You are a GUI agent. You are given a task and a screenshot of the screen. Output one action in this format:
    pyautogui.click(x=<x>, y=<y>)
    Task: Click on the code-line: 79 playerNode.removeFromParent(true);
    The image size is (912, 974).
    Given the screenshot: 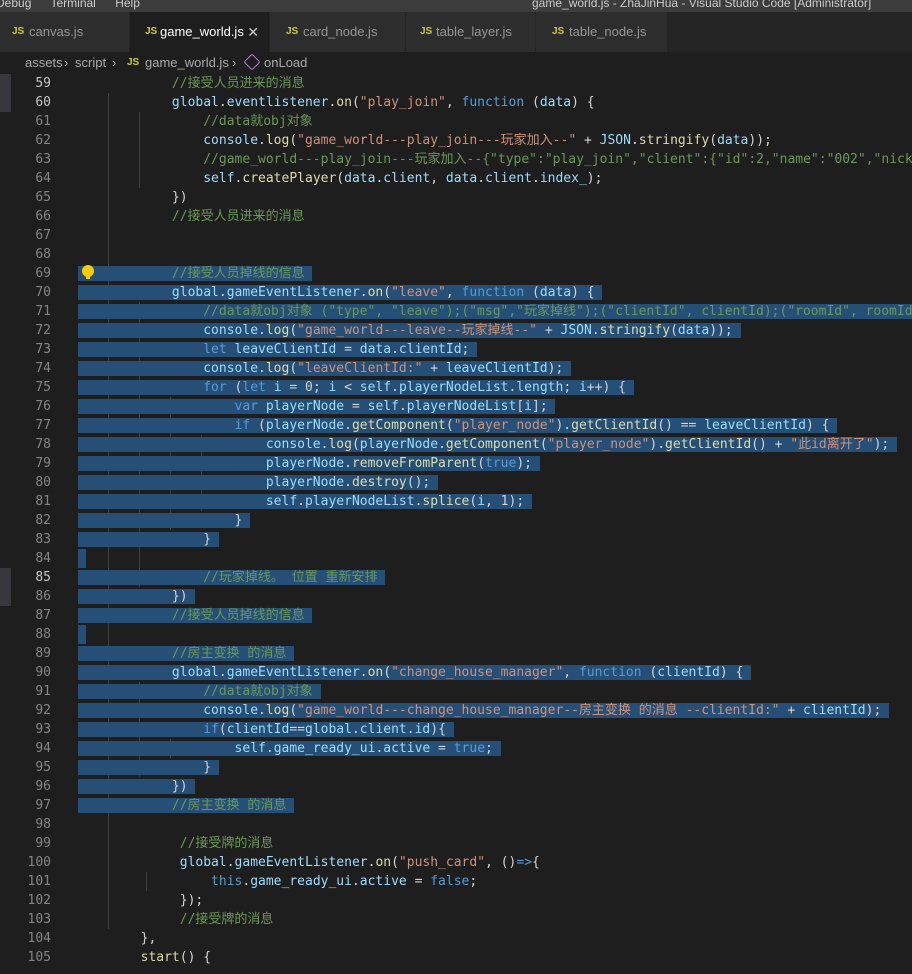 What is the action you would take?
    pyautogui.click(x=456, y=463)
    